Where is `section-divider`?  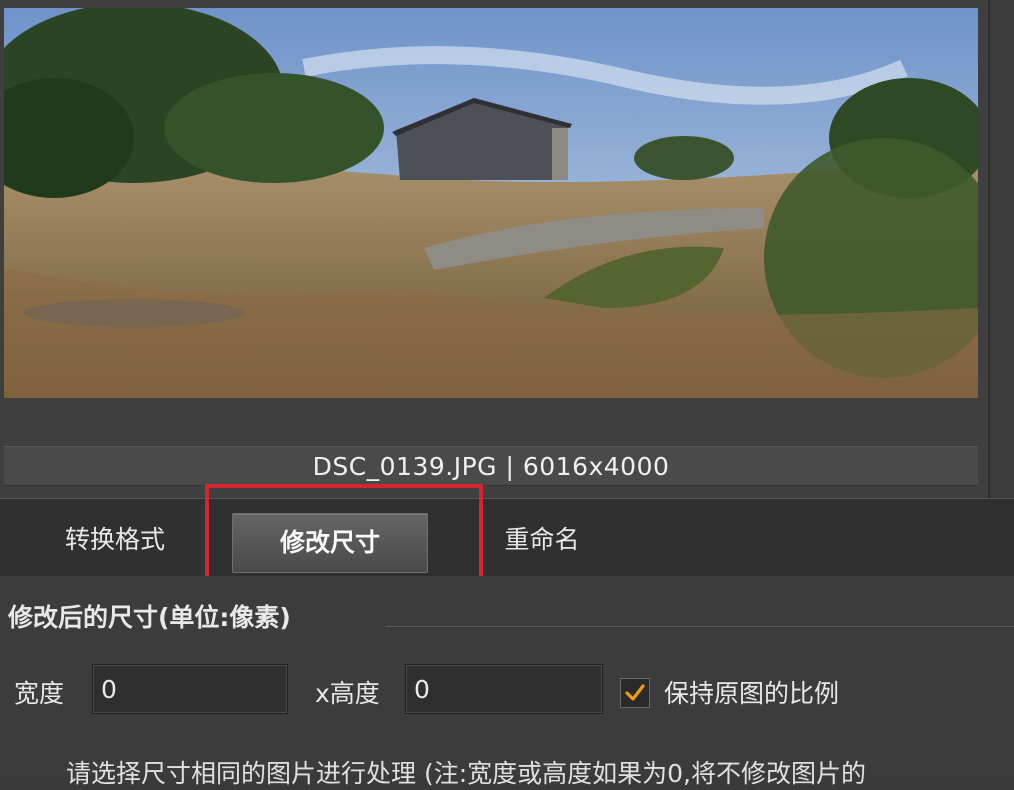
section-divider is located at coordinates (700, 626).